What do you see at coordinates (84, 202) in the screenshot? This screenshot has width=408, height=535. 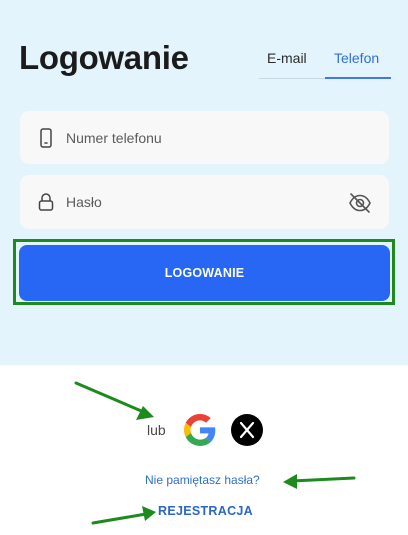 I see `password-placeholder: Hasło` at bounding box center [84, 202].